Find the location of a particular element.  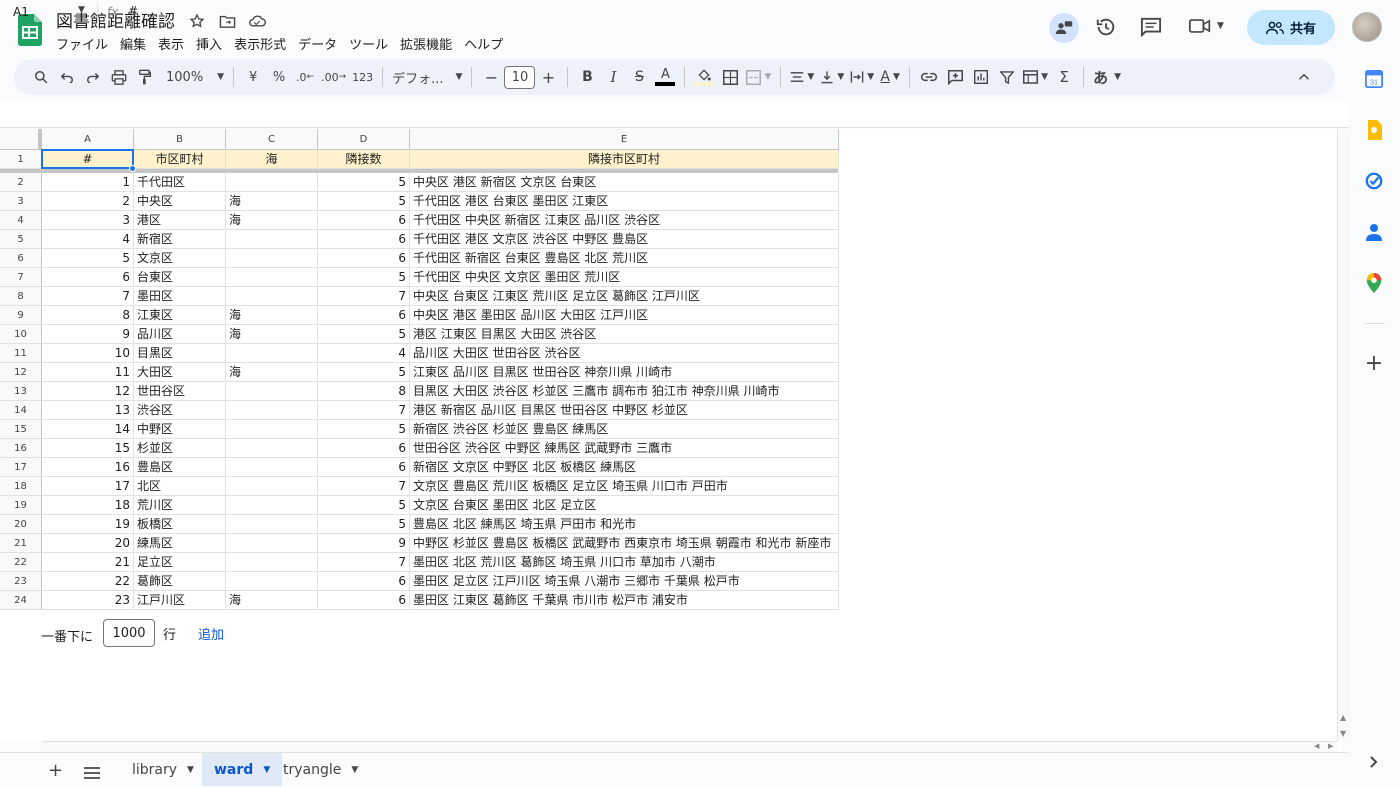

font-family-select: デフォ... ▼ is located at coordinates (427, 77).